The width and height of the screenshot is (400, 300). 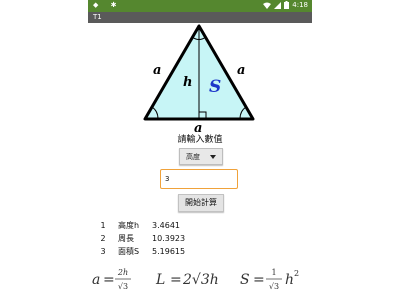 I want to click on formula-bar: a = 2h √3 L = 2√3h S = 1 √3 h 2, so click(x=195, y=279).